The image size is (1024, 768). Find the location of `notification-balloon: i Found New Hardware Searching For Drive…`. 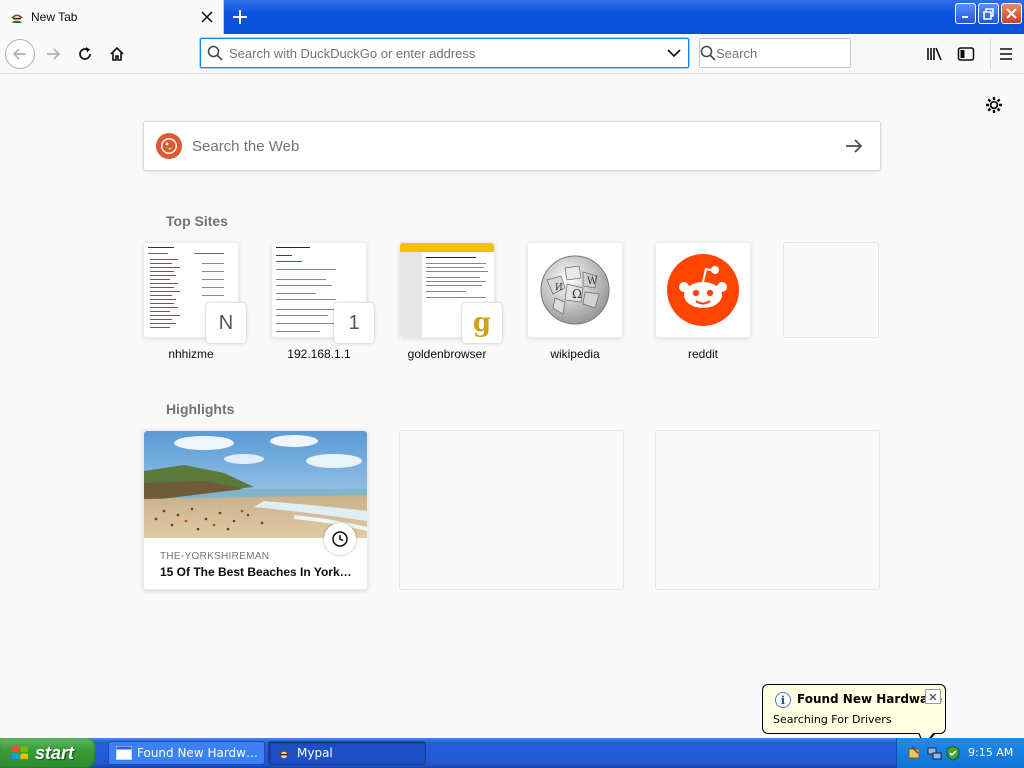

notification-balloon: i Found New Hardware Searching For Drive… is located at coordinates (854, 715).